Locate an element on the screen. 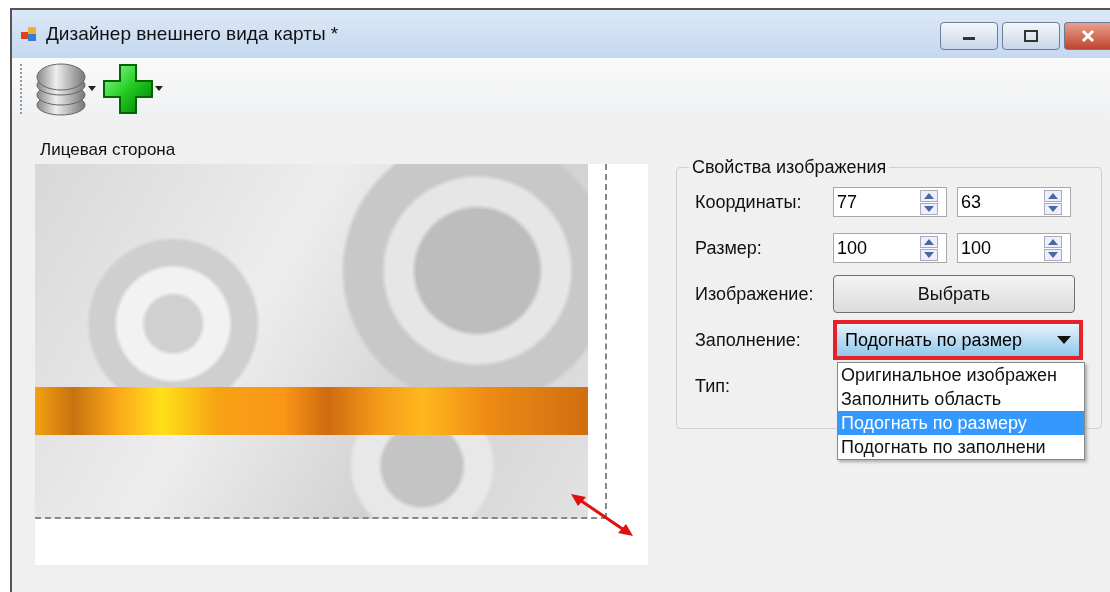 Image resolution: width=1110 pixels, height=592 pixels. dropdown-option: Оригинальное изображен is located at coordinates (961, 375).